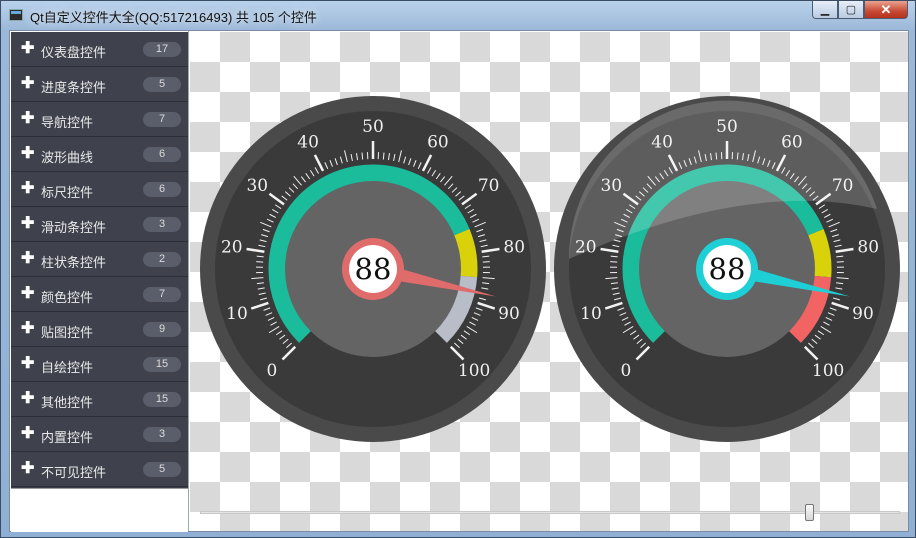 This screenshot has height=538, width=916. I want to click on divider, so click(188, 281).